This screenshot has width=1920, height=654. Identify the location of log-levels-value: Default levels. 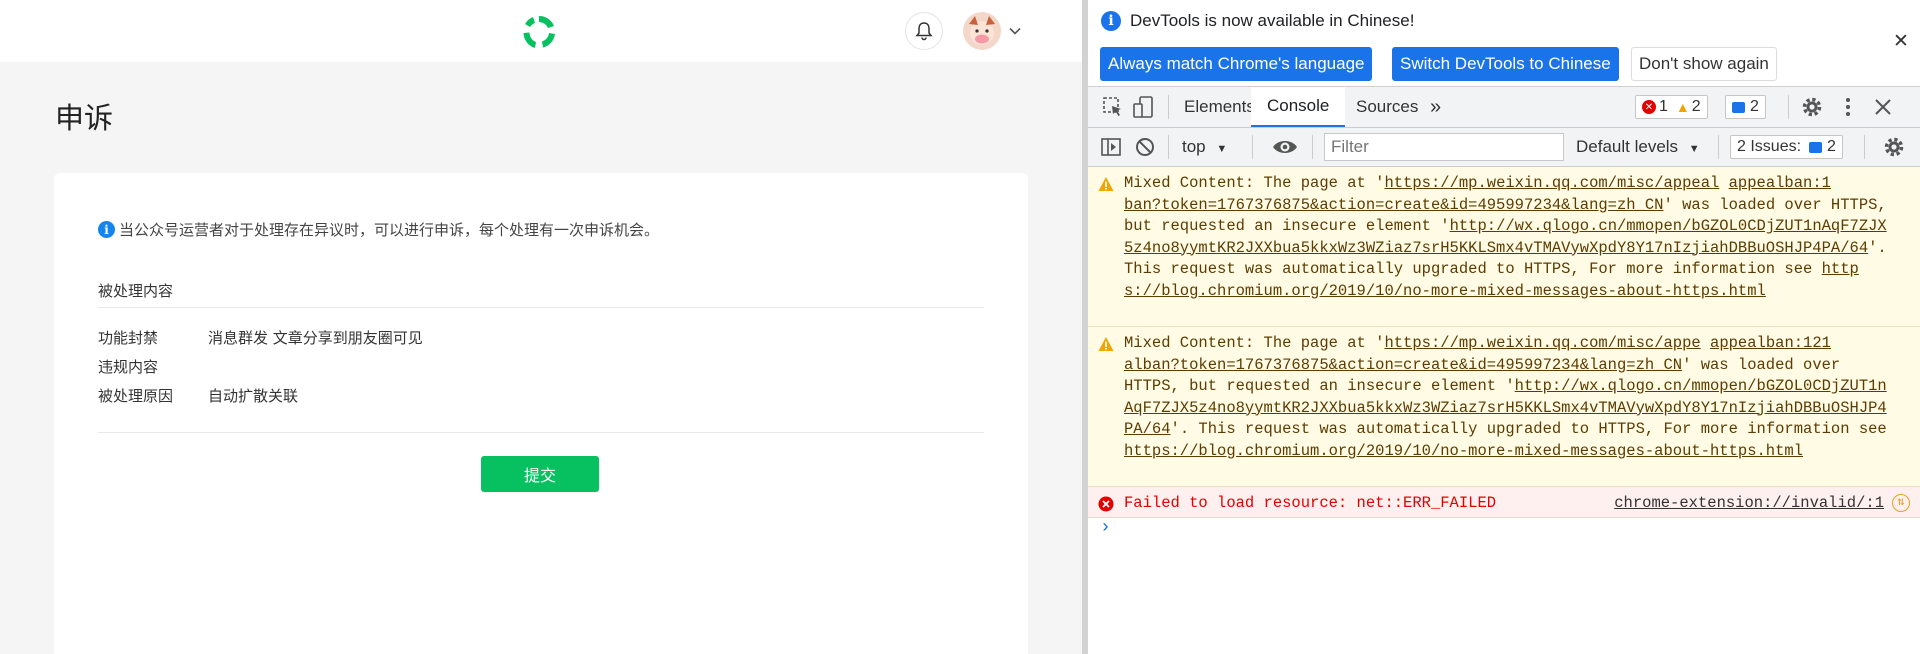
(1627, 146).